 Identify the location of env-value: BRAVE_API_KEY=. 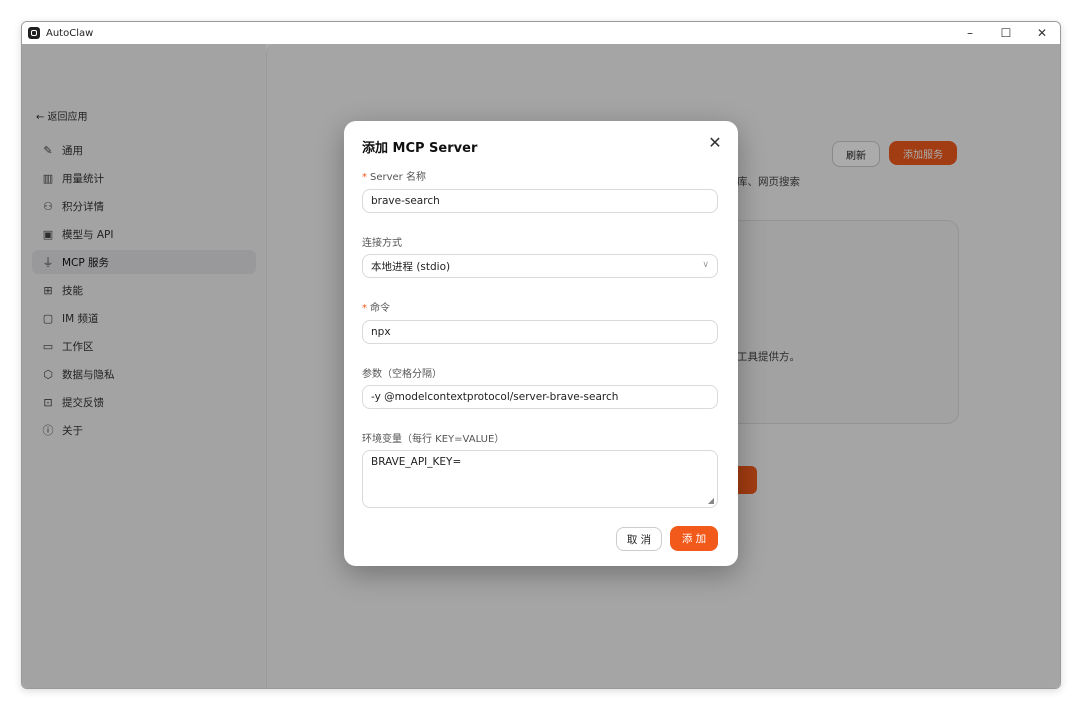
(416, 462).